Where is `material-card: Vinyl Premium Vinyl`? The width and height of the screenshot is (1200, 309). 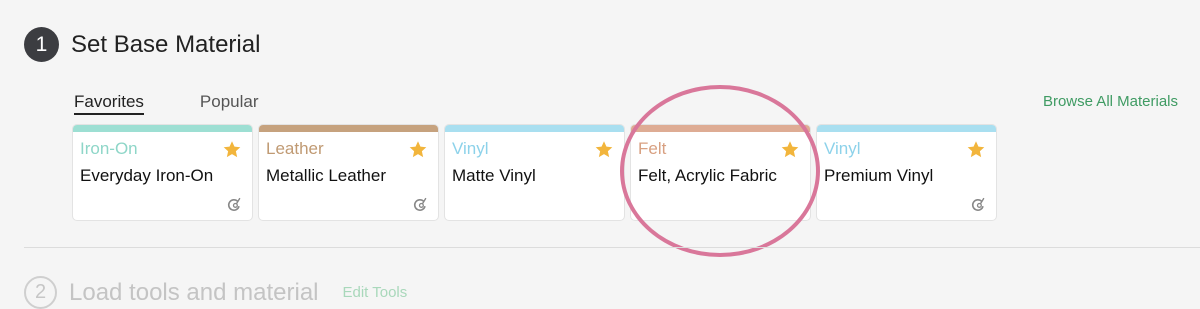
material-card: Vinyl Premium Vinyl is located at coordinates (906, 172).